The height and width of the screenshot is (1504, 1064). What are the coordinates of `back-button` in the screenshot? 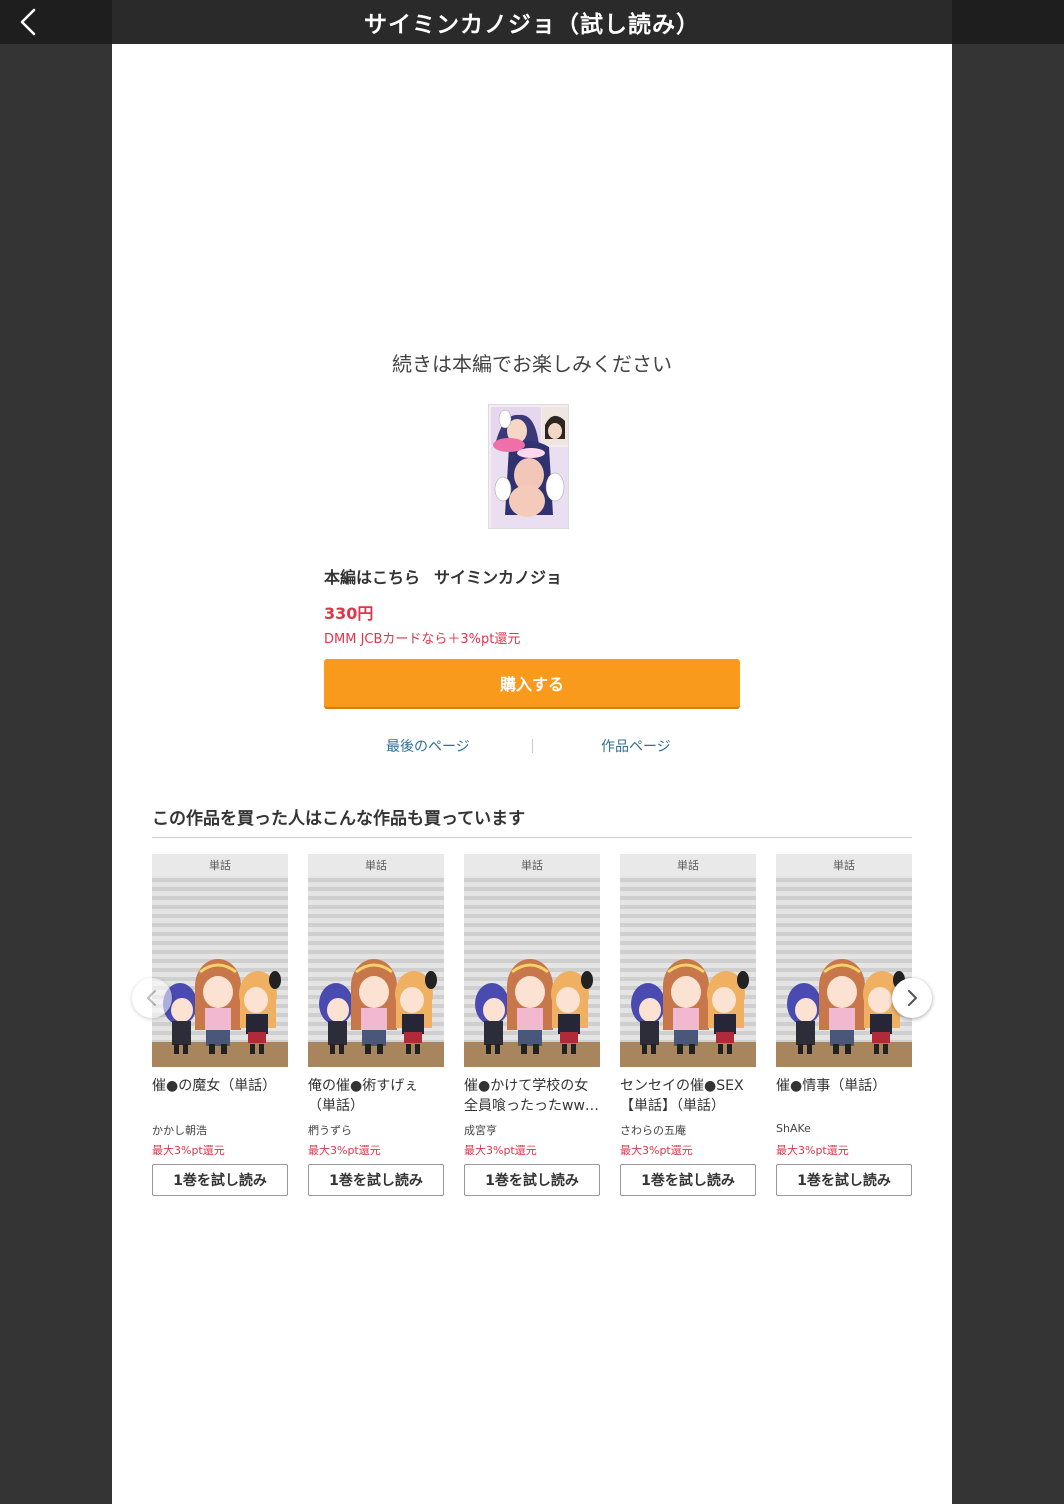 It's located at (28, 22).